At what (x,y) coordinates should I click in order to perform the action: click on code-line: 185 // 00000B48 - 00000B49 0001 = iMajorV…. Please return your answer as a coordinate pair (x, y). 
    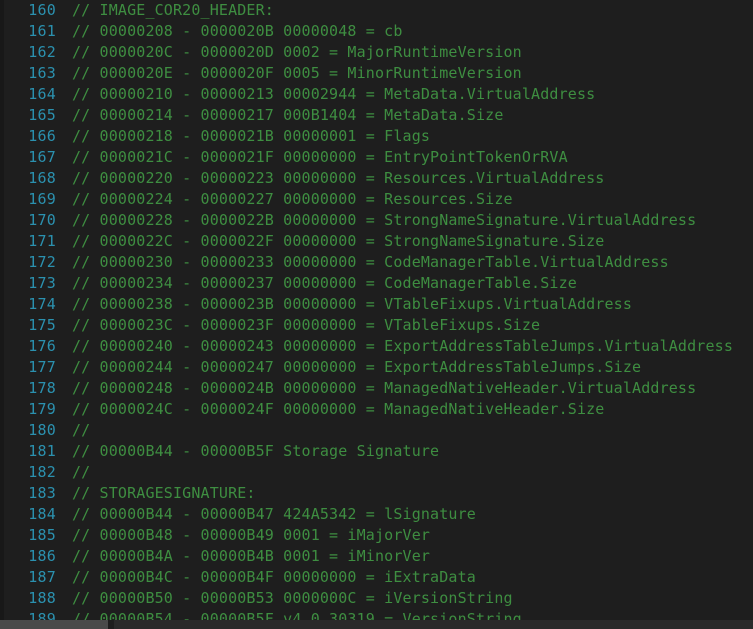
    Looking at the image, I should click on (376, 535).